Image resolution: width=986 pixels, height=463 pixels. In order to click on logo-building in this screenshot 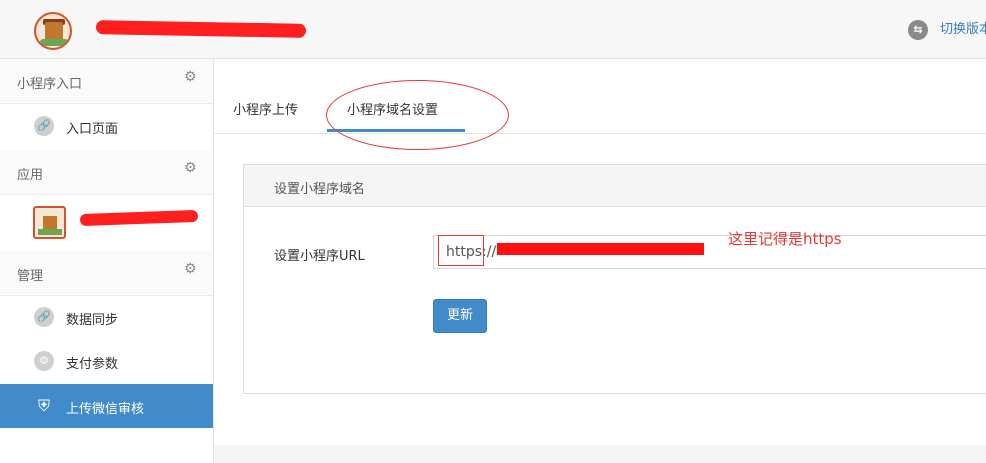, I will do `click(54, 31)`.